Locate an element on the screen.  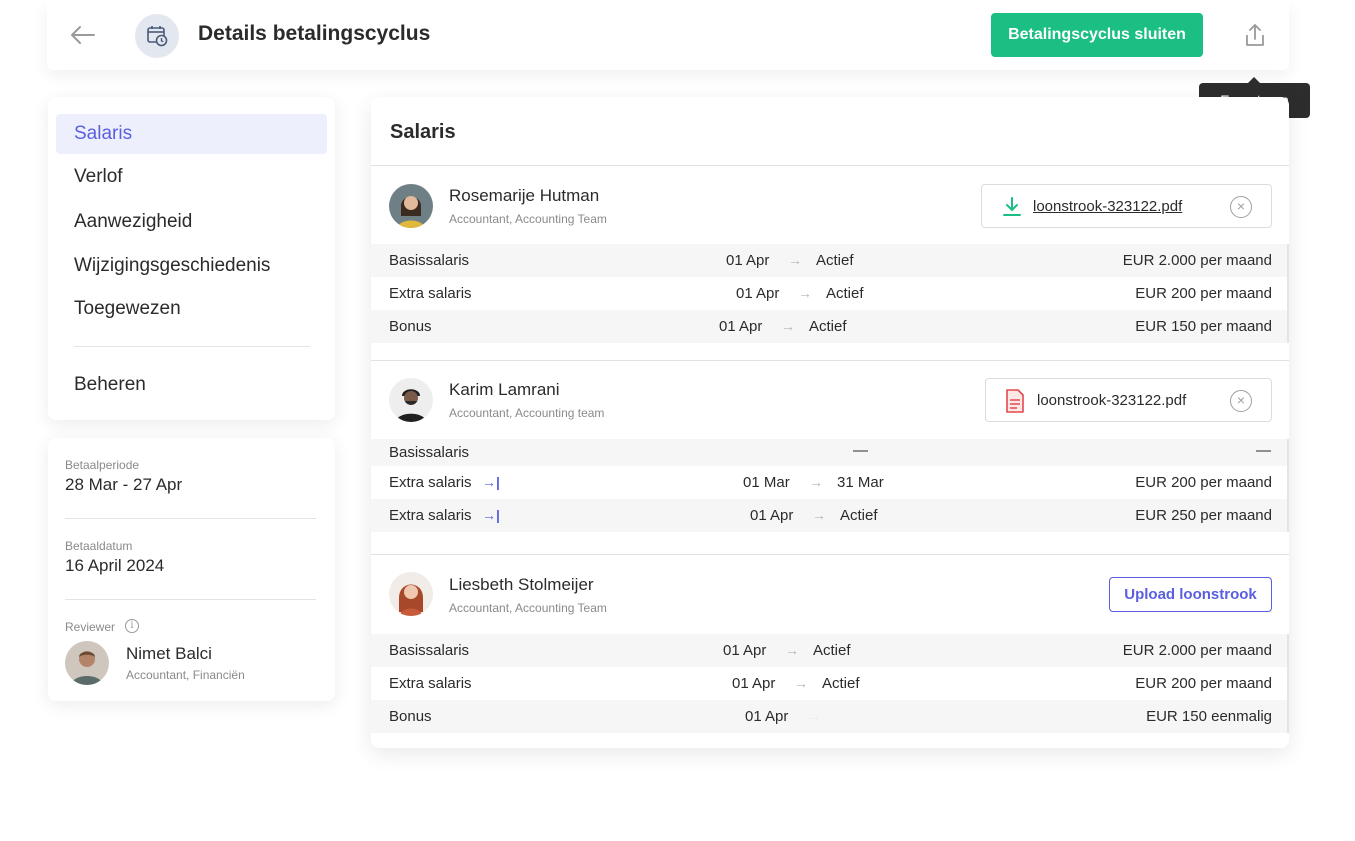
sidebar-item-verlof: Verlof is located at coordinates (191, 177).